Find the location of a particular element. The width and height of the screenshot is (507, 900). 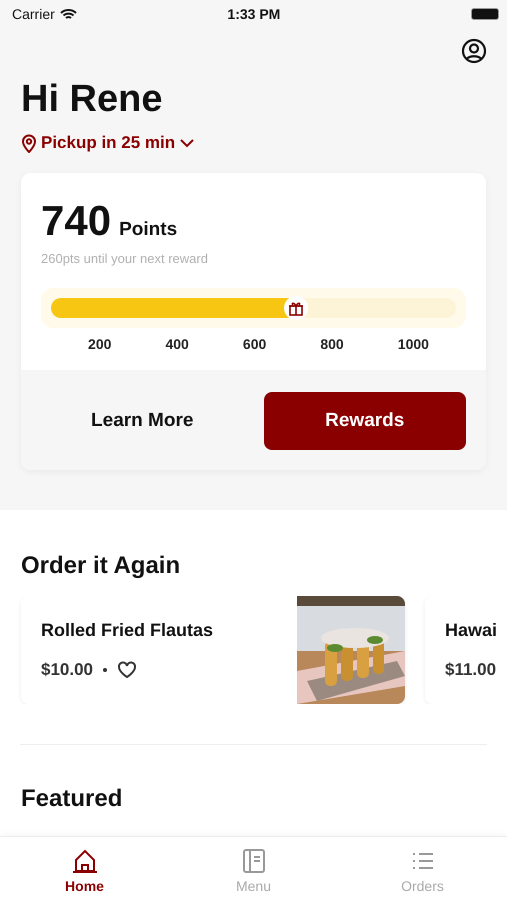

chevron-down-icon is located at coordinates (187, 143).